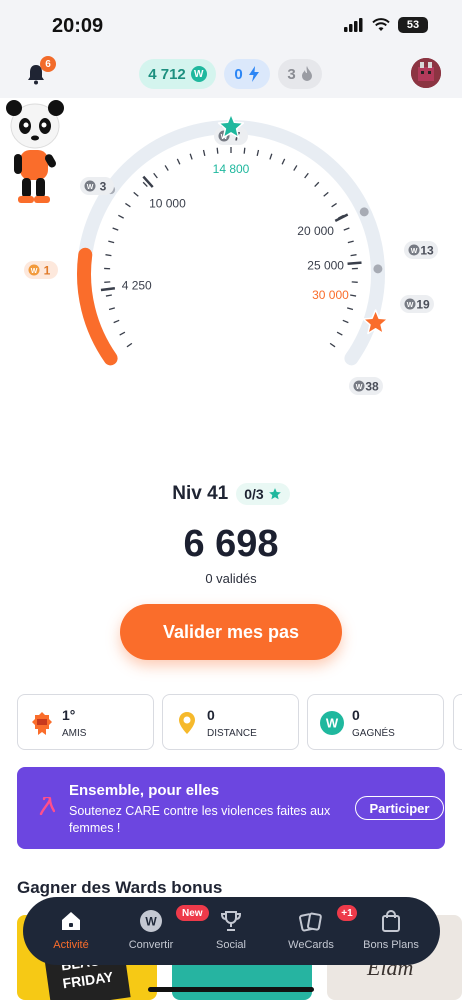  I want to click on nav-item-bons-plans: Bons Plans, so click(391, 931).